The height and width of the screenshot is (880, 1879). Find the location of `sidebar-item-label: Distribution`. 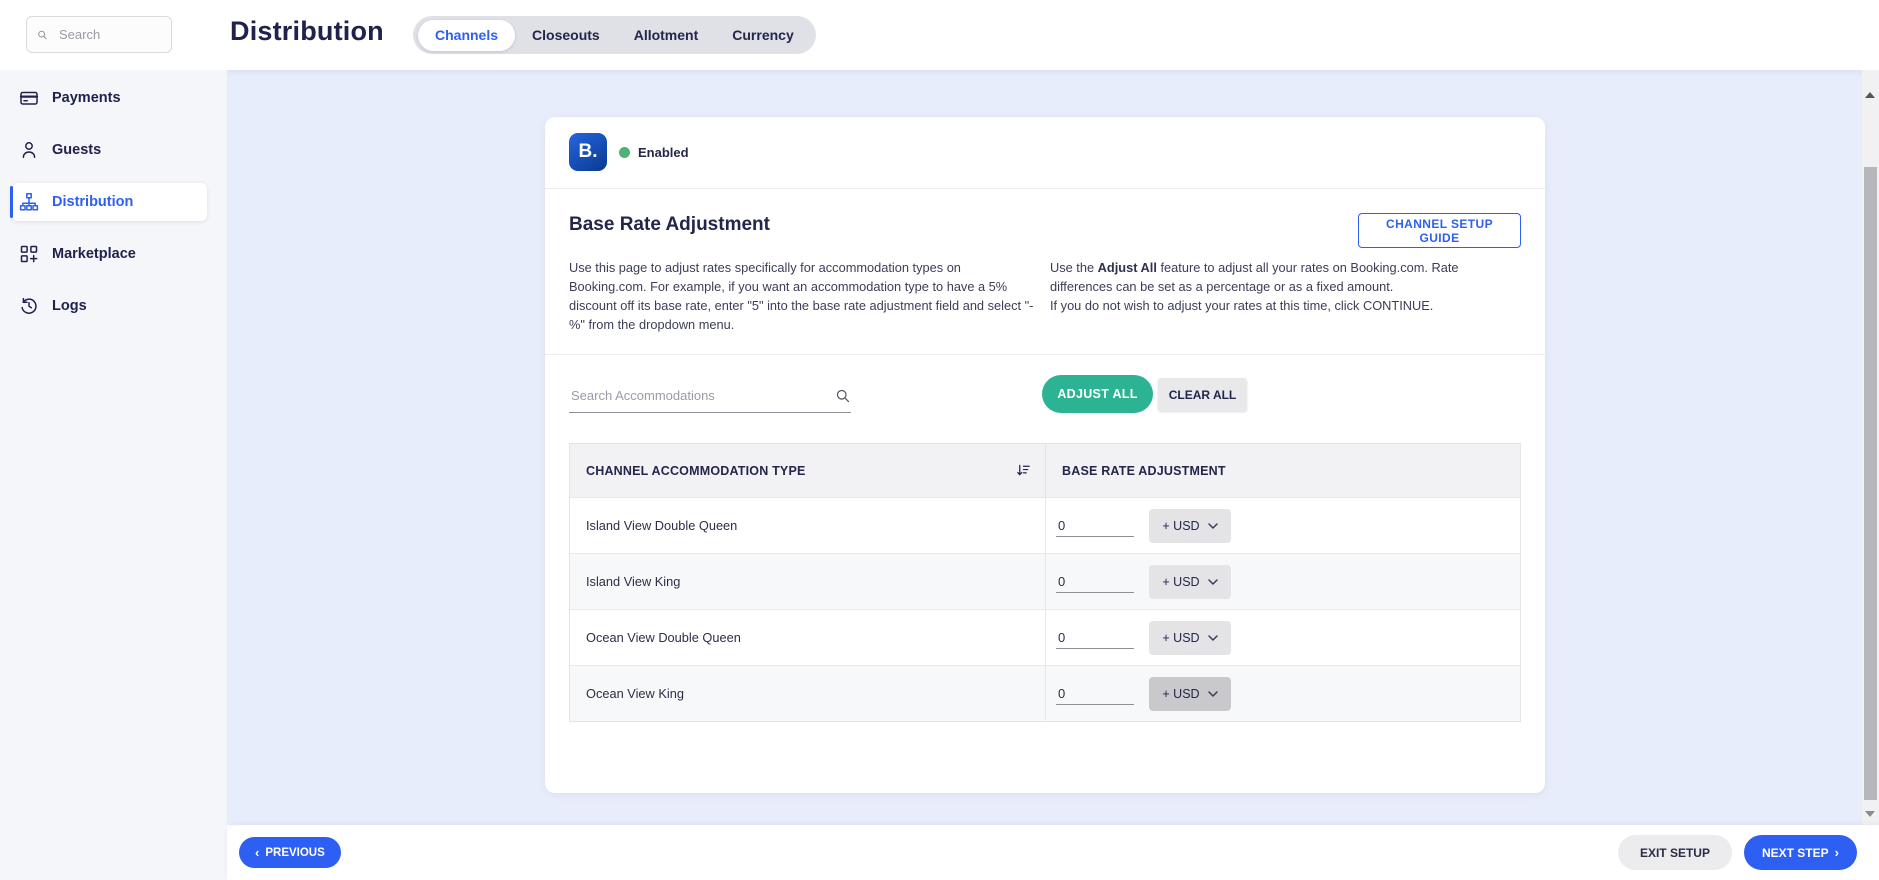

sidebar-item-label: Distribution is located at coordinates (93, 202).